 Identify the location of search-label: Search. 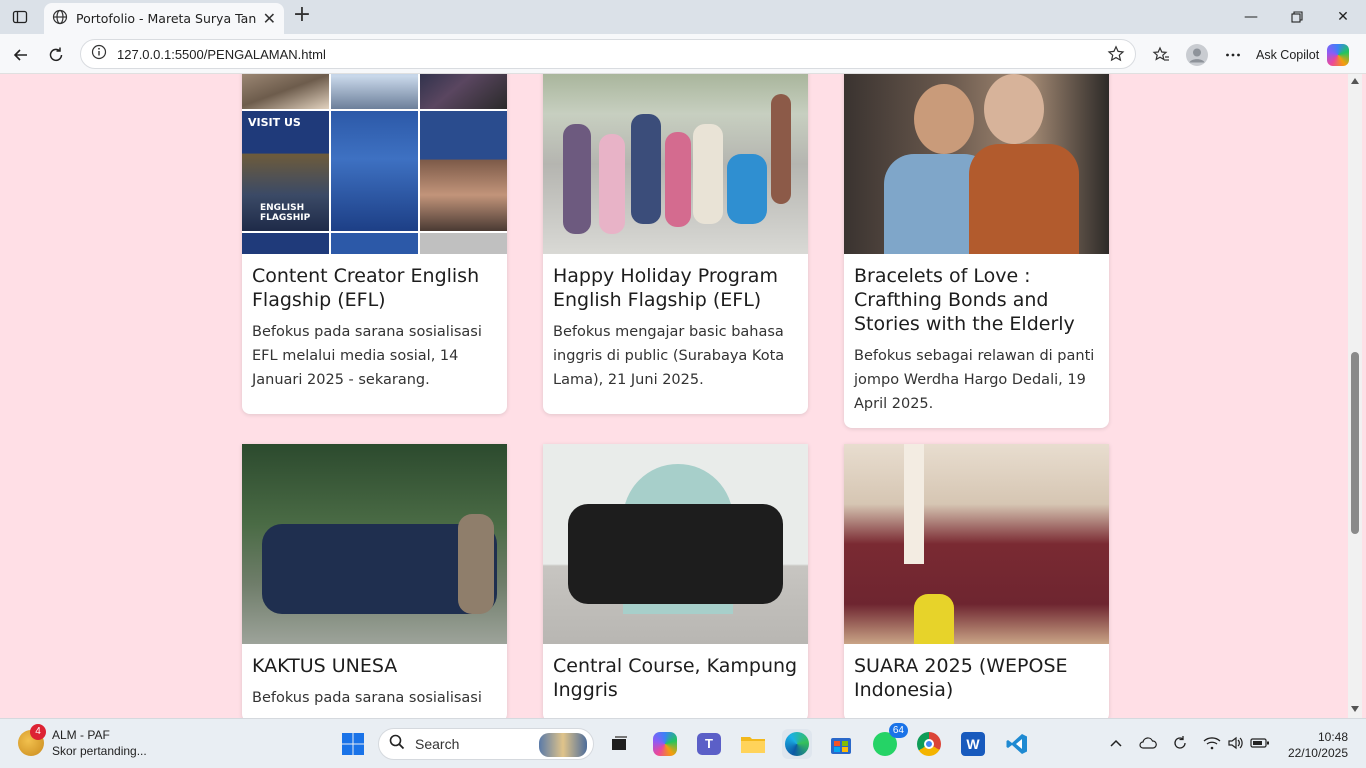
(437, 744).